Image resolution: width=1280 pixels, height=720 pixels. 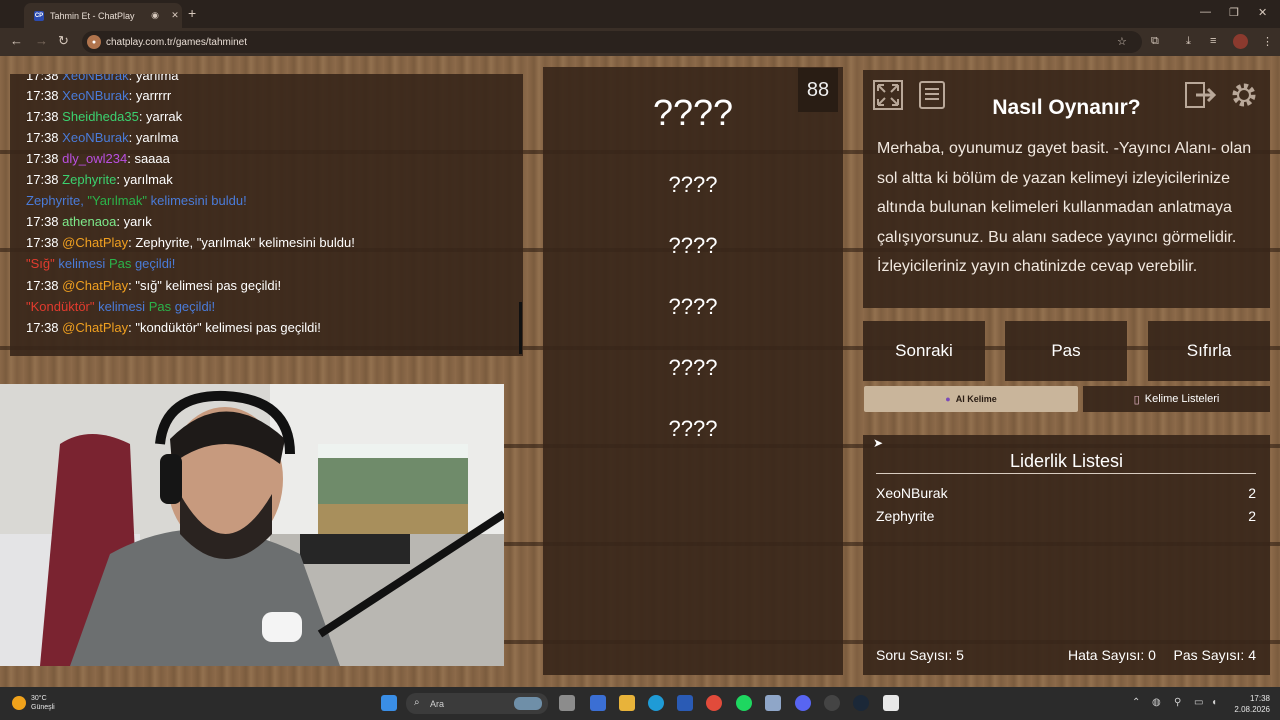 I want to click on reset-button: Sıfırla, so click(x=1209, y=351).